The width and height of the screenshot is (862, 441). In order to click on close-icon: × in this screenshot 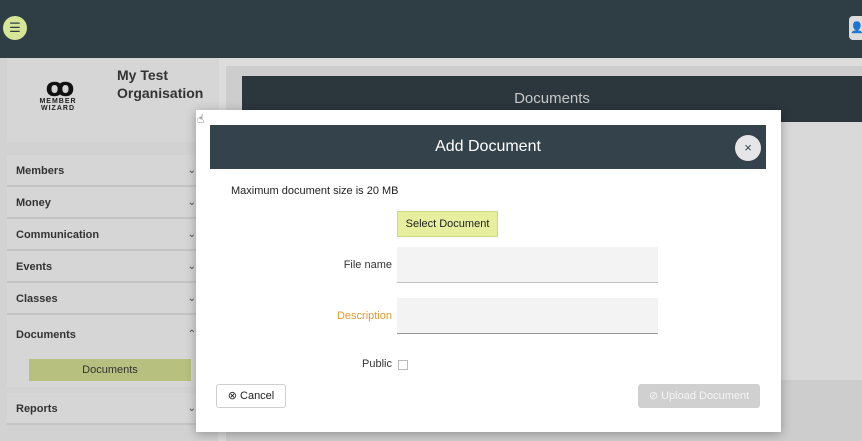, I will do `click(748, 148)`.